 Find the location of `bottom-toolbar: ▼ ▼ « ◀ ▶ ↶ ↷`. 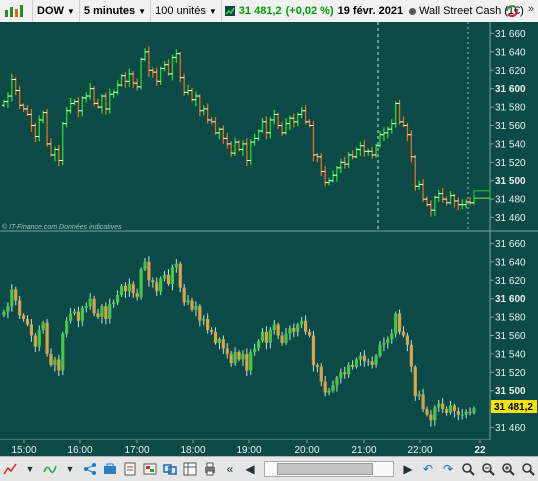

bottom-toolbar: ▼ ▼ « ◀ ▶ ↶ ↷ is located at coordinates (269, 468).